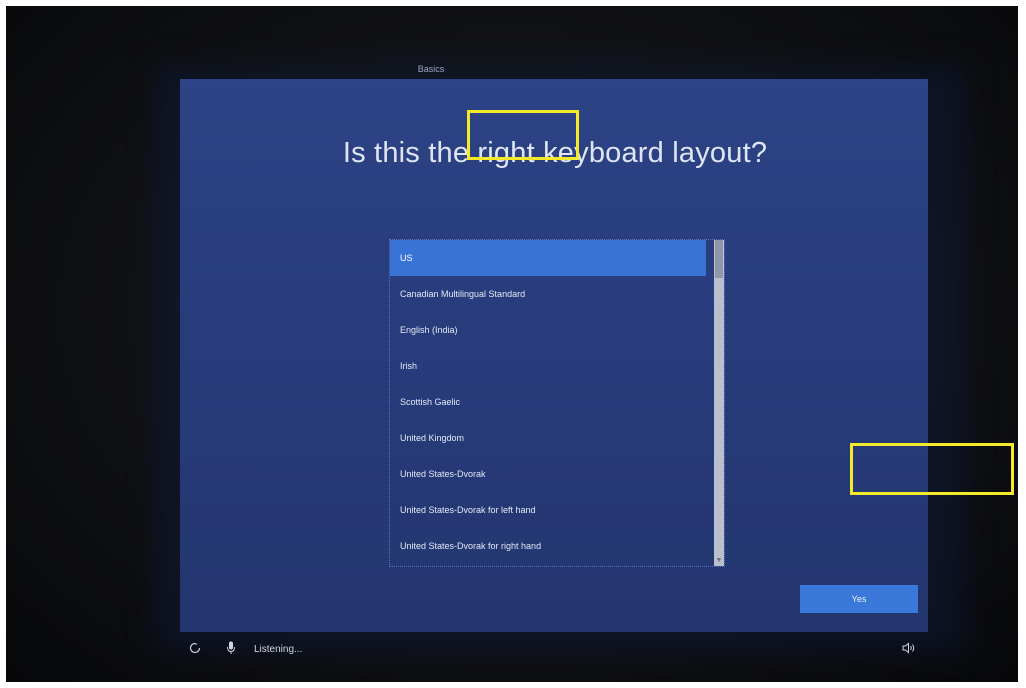 The height and width of the screenshot is (688, 1026). I want to click on list-item: Irish, so click(548, 366).